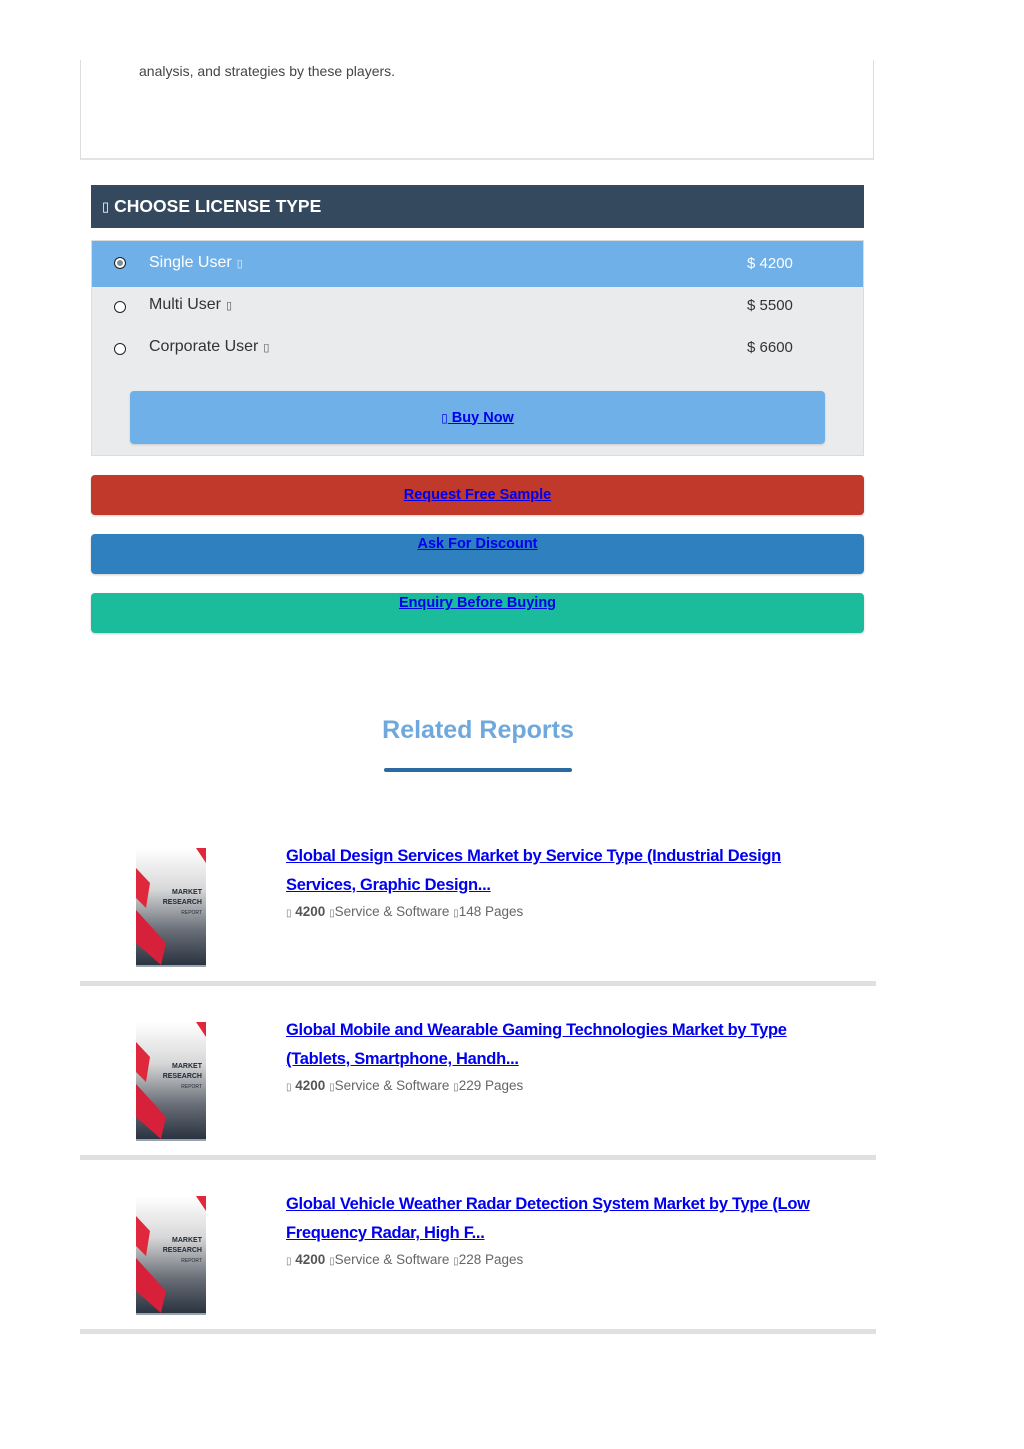  What do you see at coordinates (120, 349) in the screenshot?
I see `license-radio-corporate-user` at bounding box center [120, 349].